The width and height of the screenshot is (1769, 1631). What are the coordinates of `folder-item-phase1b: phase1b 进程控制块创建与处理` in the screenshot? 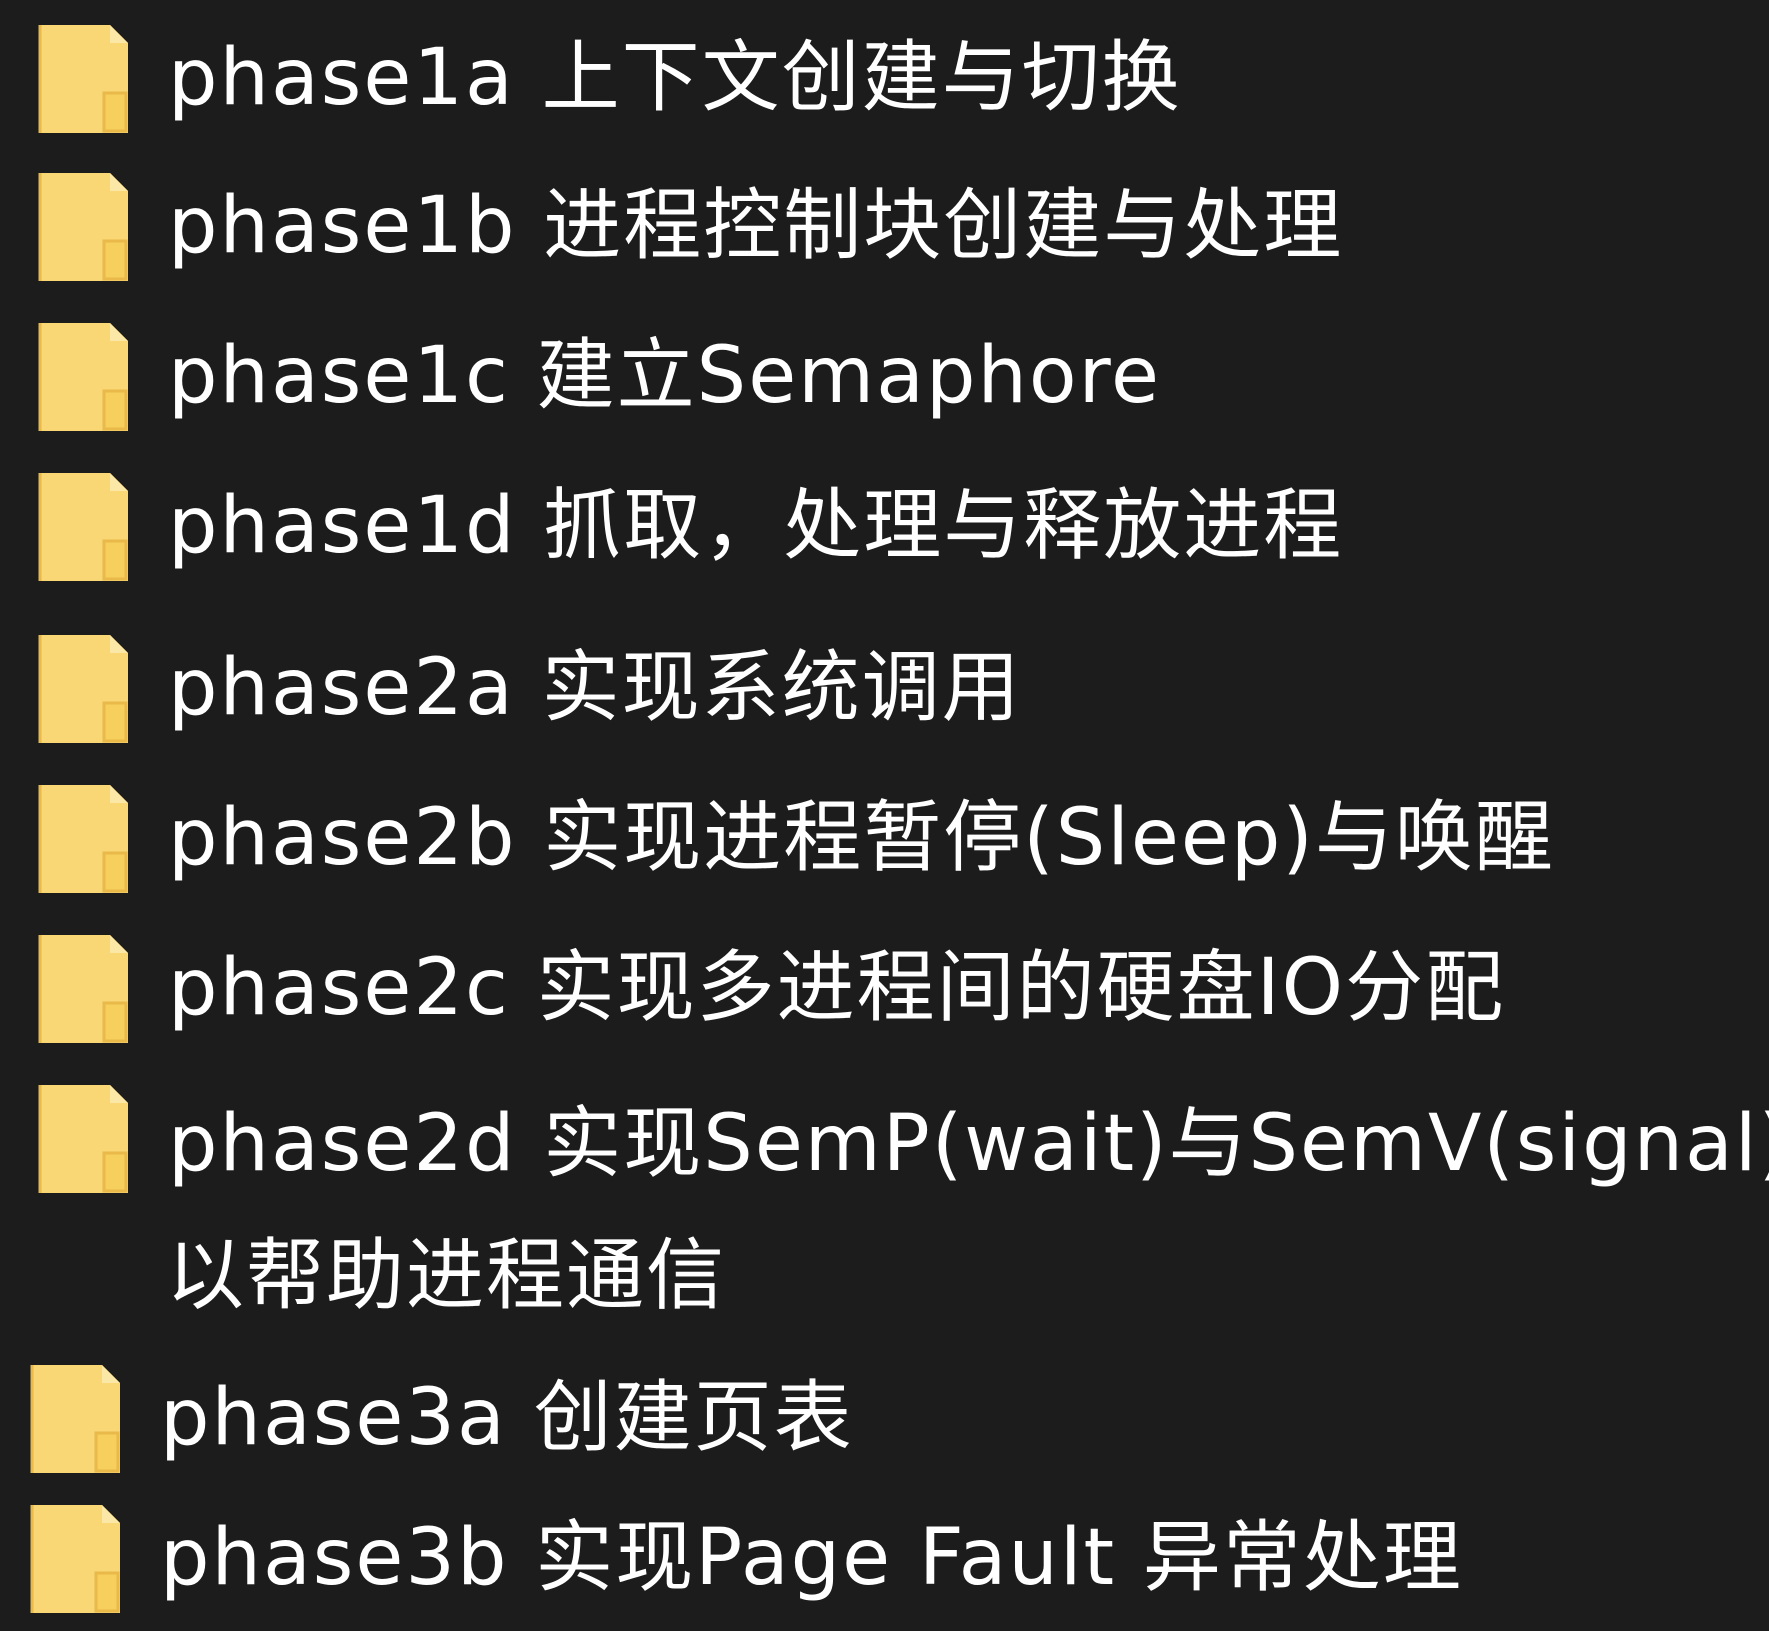 It's located at (884, 222).